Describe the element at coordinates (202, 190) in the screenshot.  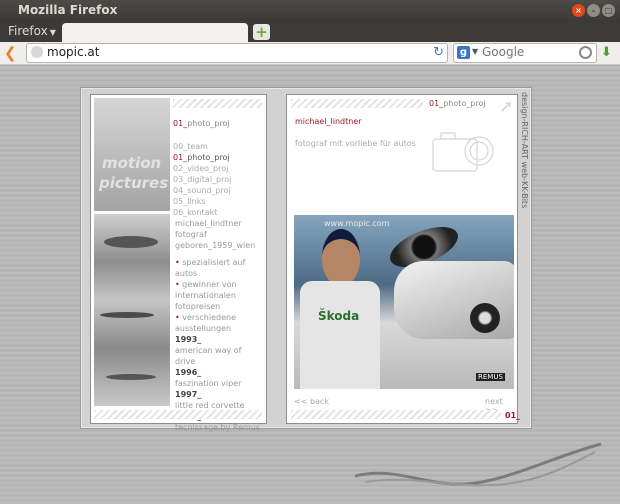
I see `nav-item-sound-proj: 04_sound_proj` at that location.